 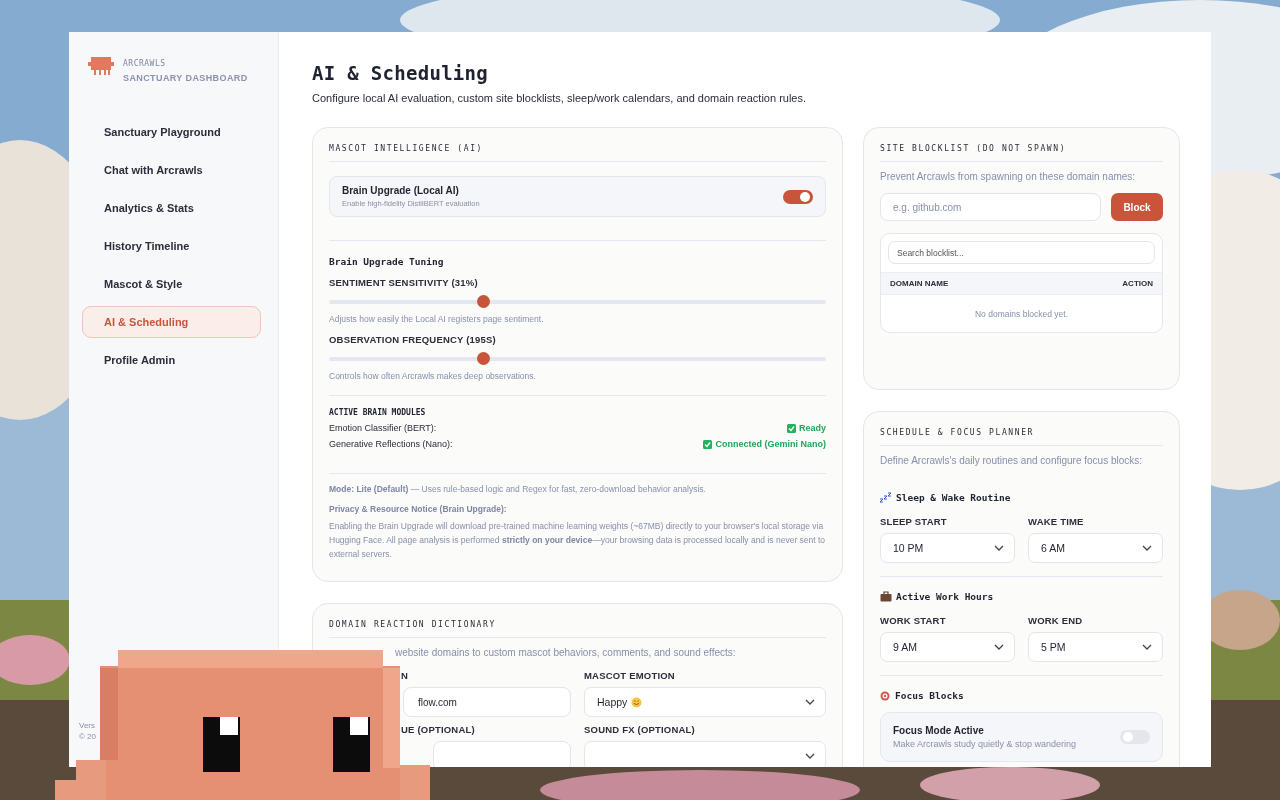 I want to click on module-status: Ready, so click(x=812, y=428).